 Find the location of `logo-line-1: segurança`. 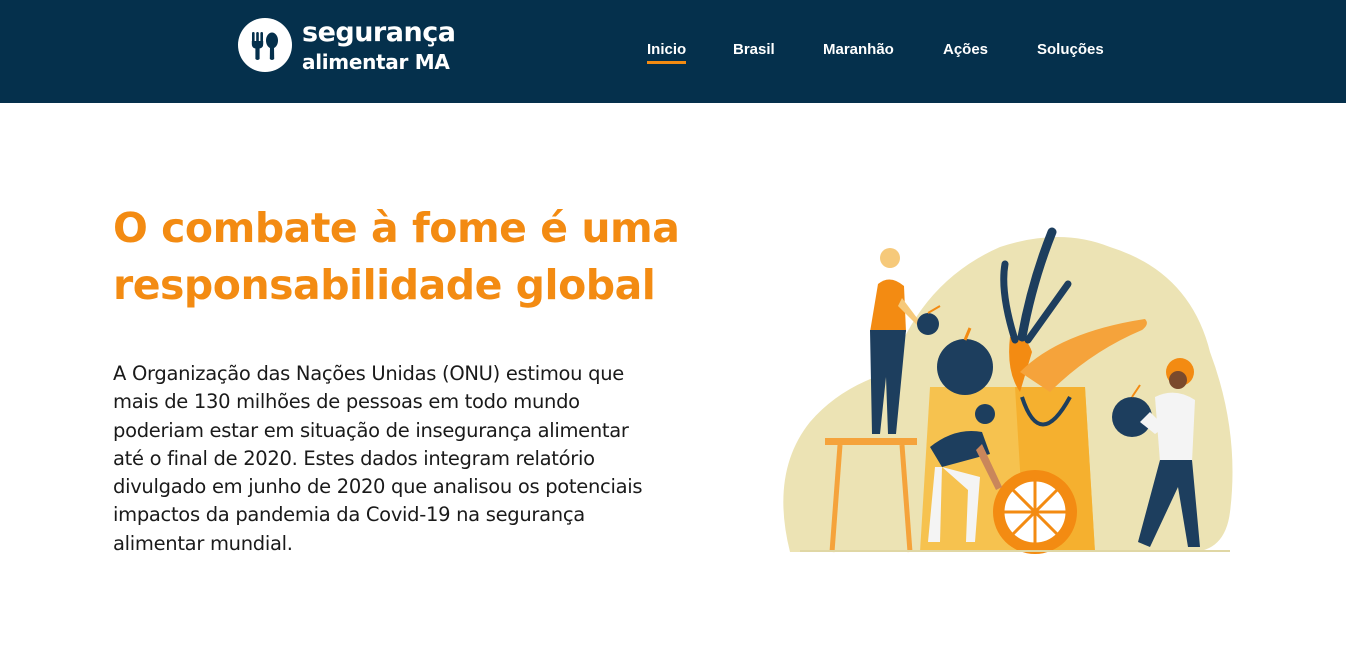

logo-line-1: segurança is located at coordinates (379, 32).